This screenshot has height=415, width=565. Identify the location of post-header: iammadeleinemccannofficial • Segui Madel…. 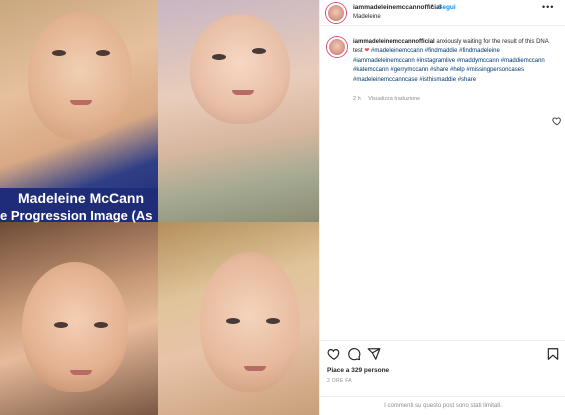
(442, 13).